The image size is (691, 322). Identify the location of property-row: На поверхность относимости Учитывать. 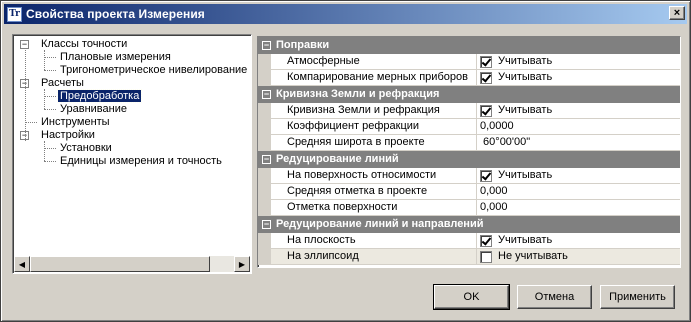
(469, 176).